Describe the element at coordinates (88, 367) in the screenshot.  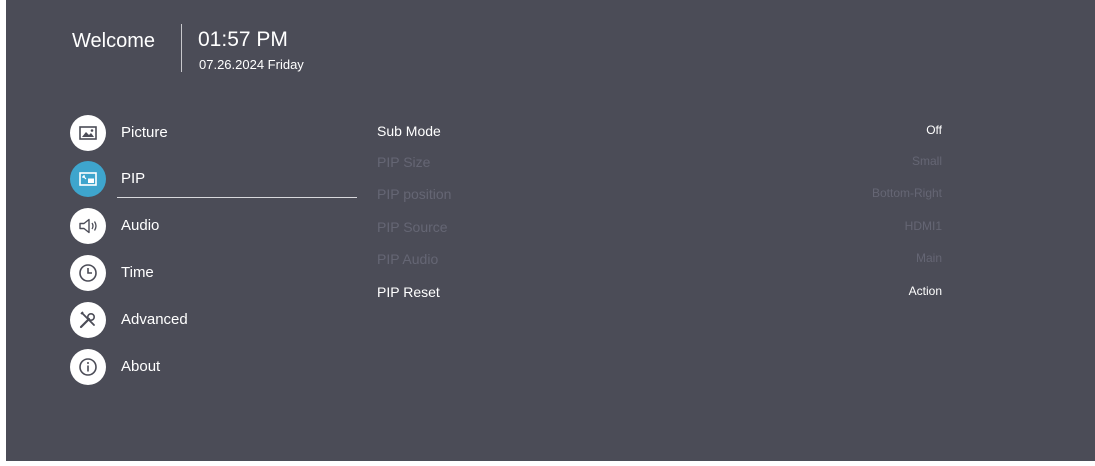
I see `info-icon` at that location.